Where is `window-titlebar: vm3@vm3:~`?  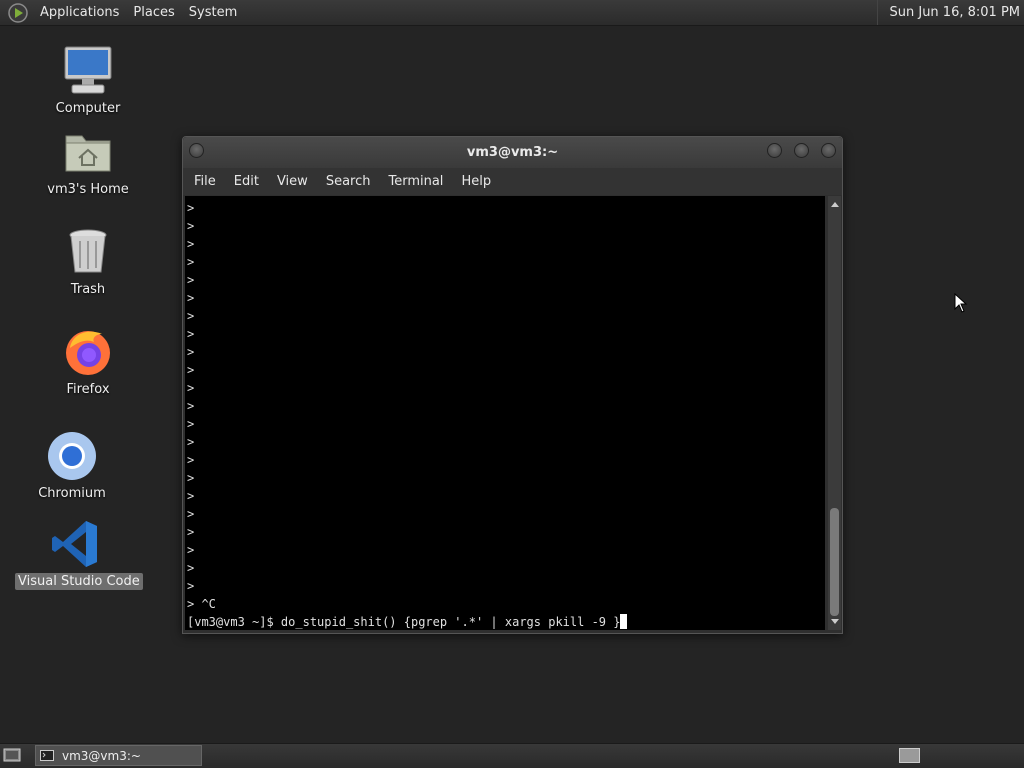 window-titlebar: vm3@vm3:~ is located at coordinates (512, 152).